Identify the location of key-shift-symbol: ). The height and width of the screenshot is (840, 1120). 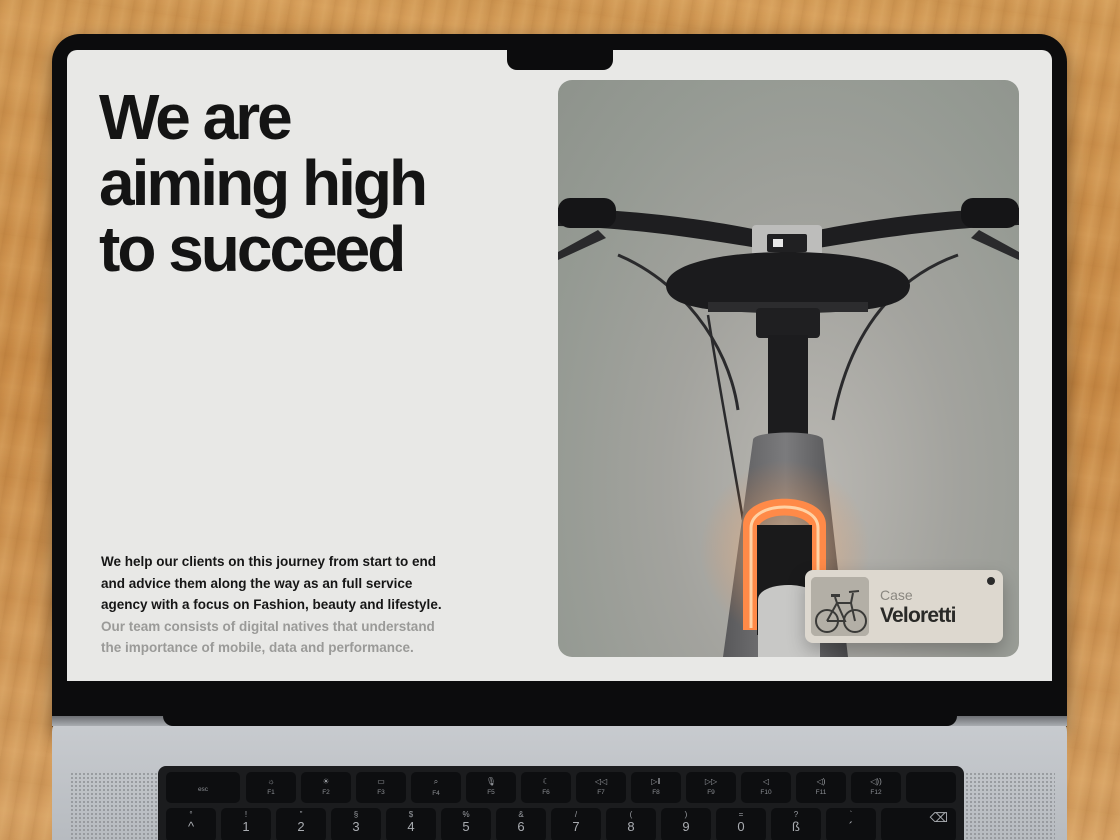
(686, 814).